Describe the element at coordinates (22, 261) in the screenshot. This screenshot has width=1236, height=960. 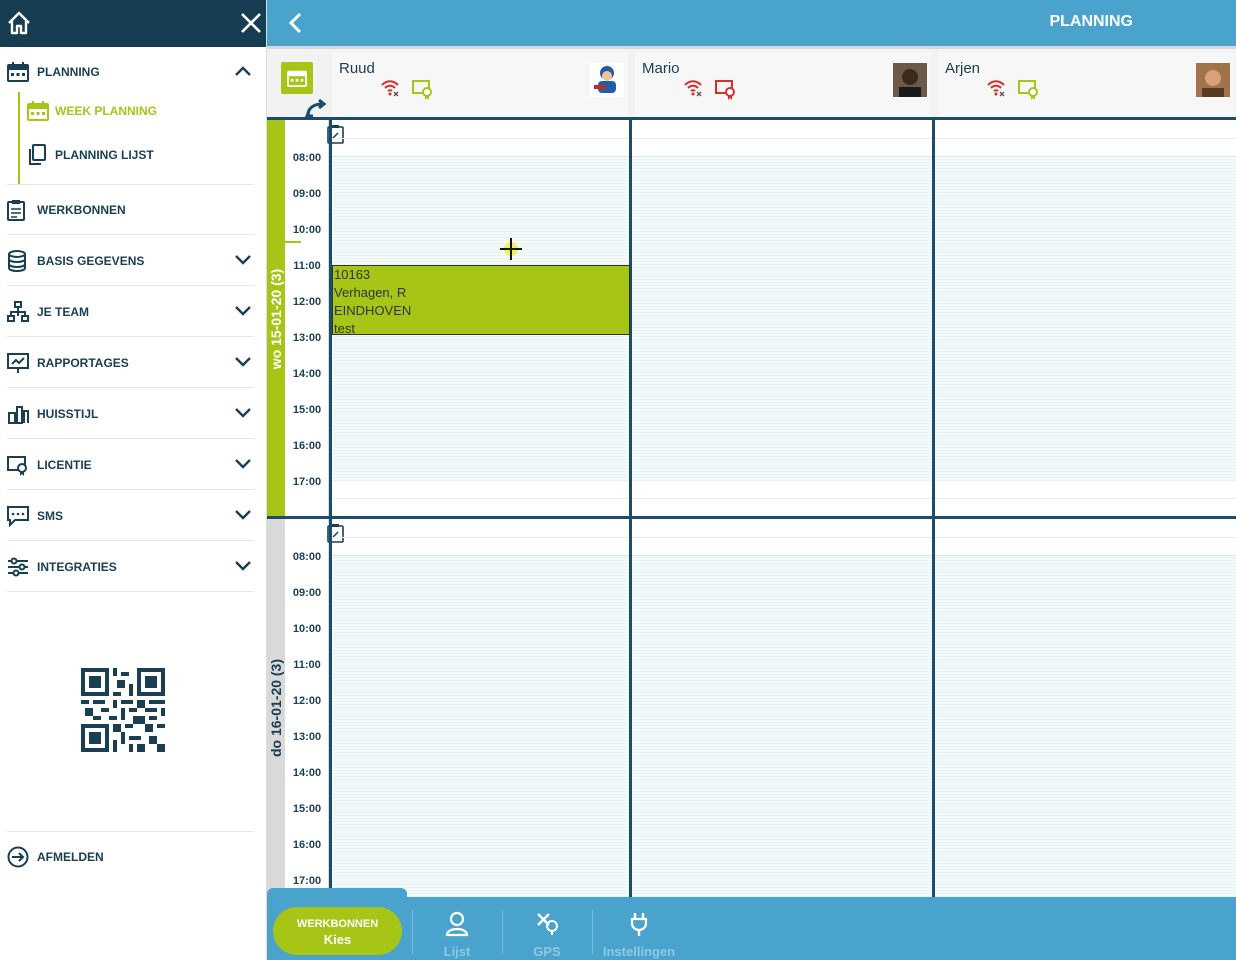
I see `database-icon` at that location.